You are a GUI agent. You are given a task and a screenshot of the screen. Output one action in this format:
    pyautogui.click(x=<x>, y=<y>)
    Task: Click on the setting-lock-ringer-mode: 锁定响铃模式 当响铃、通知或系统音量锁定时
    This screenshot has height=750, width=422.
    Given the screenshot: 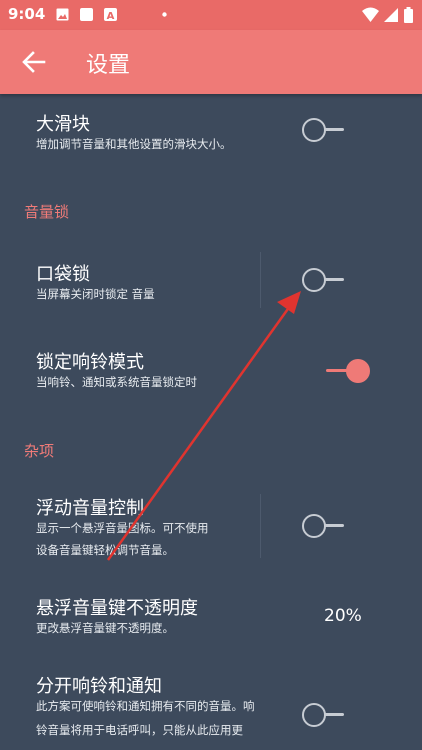 What is the action you would take?
    pyautogui.click(x=211, y=372)
    